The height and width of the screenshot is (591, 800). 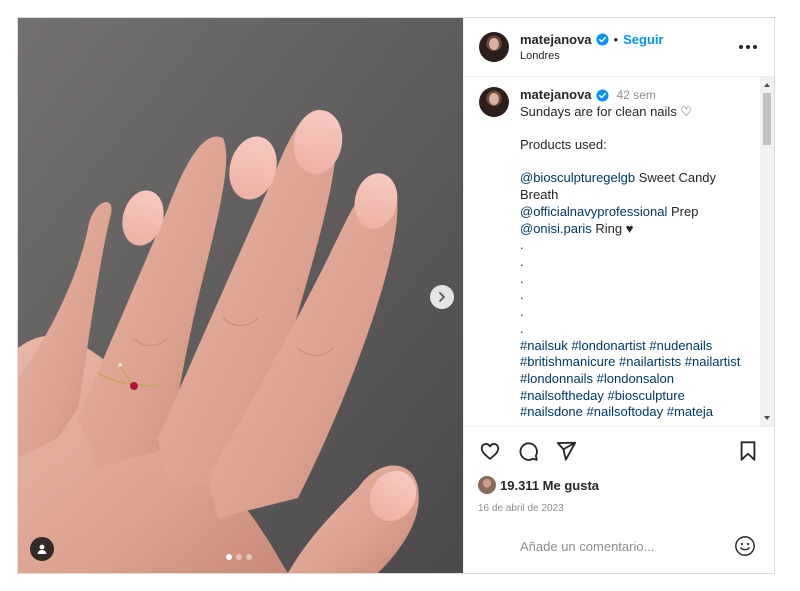 I want to click on comment-button, so click(x=528, y=451).